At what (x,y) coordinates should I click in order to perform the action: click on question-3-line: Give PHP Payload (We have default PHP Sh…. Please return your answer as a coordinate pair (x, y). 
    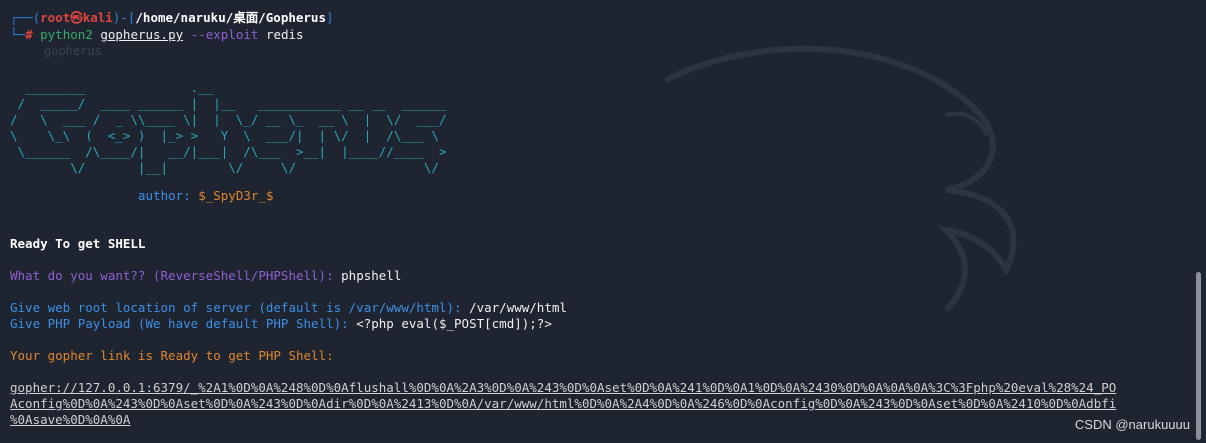
    Looking at the image, I should click on (281, 324).